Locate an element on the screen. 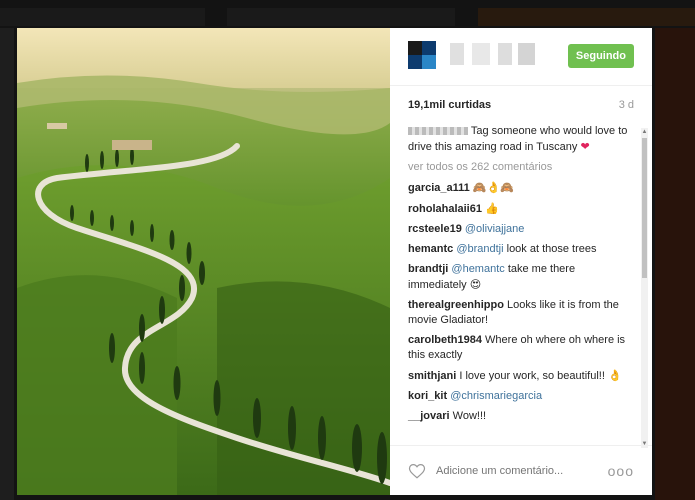  scroll-up-arrow-icon: ▲ is located at coordinates (644, 132).